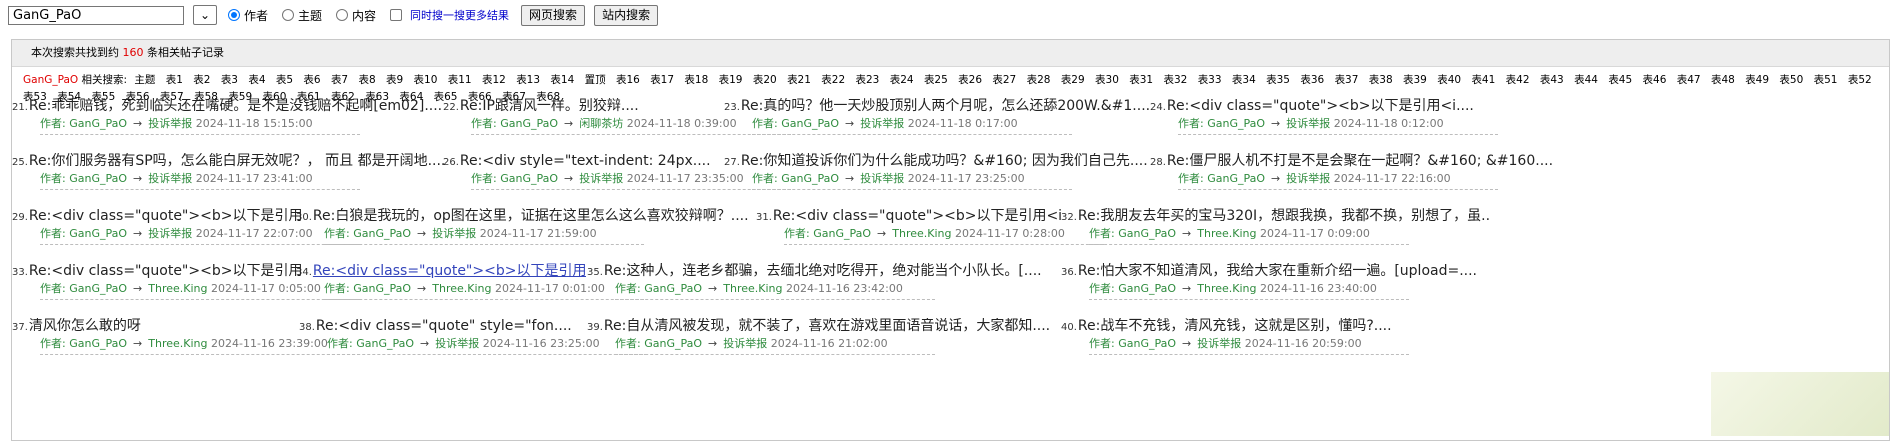 The height and width of the screenshot is (442, 1903). Describe the element at coordinates (459, 15) in the screenshot. I see `also-search-link: 同时搜一搜更多结果` at that location.